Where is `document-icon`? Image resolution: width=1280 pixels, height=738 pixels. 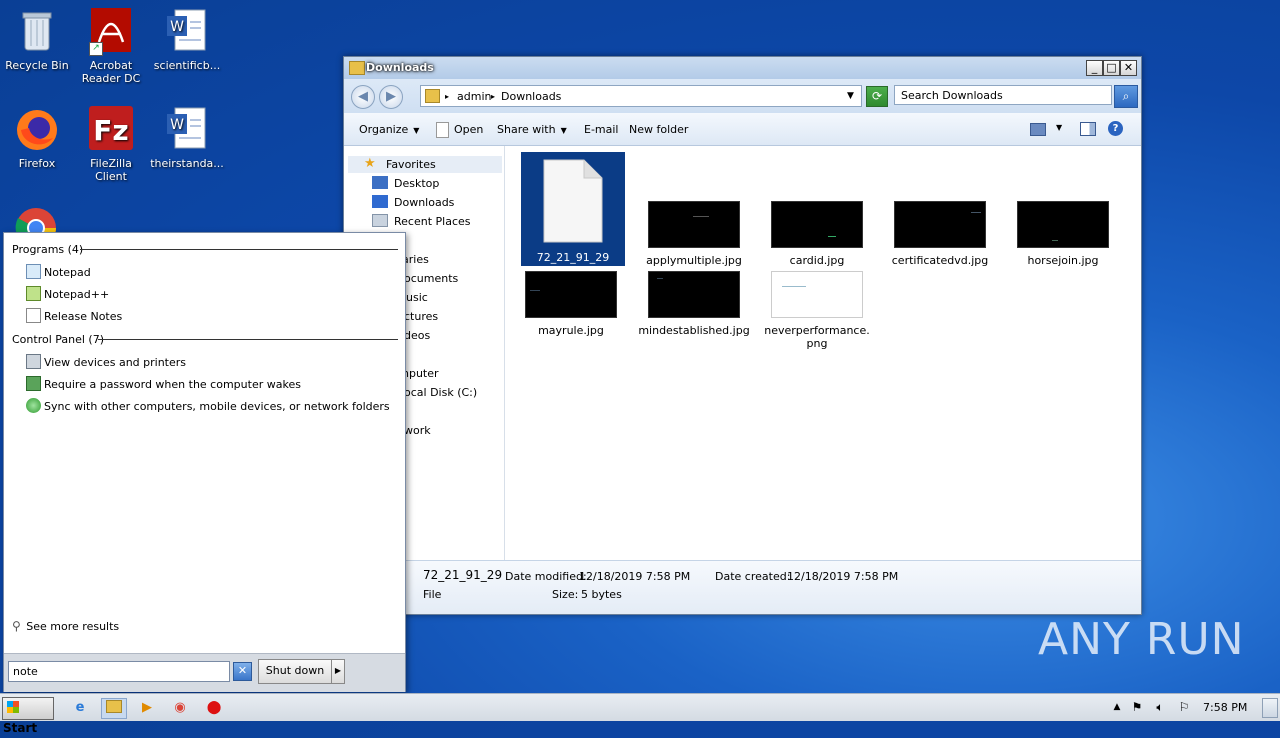 document-icon is located at coordinates (33, 315).